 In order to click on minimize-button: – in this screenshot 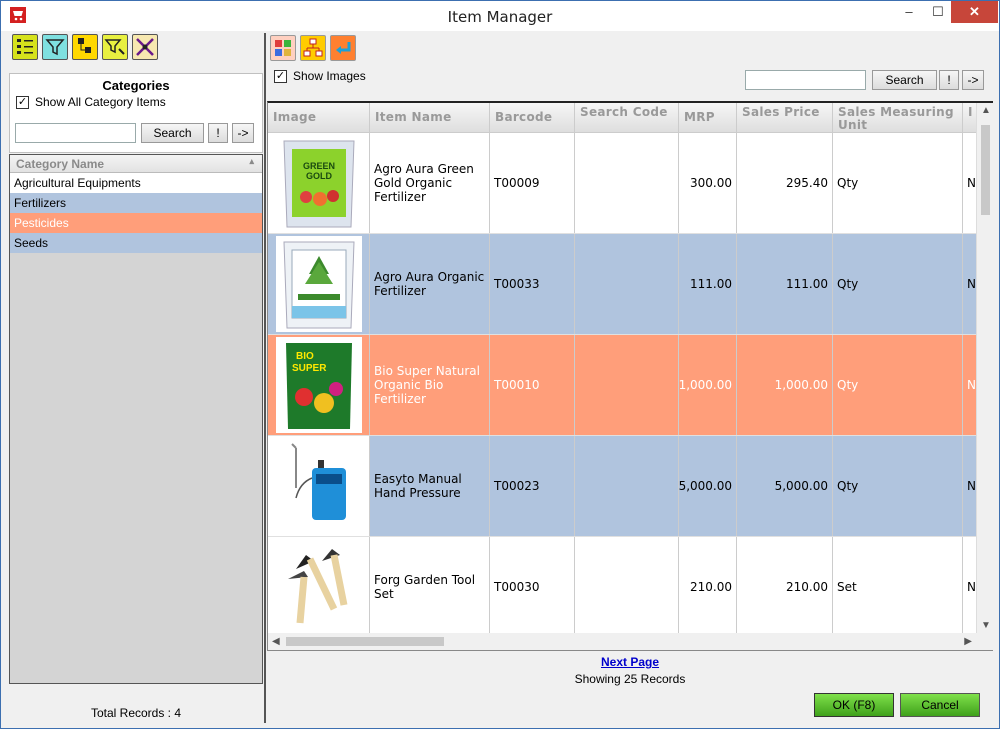, I will do `click(909, 12)`.